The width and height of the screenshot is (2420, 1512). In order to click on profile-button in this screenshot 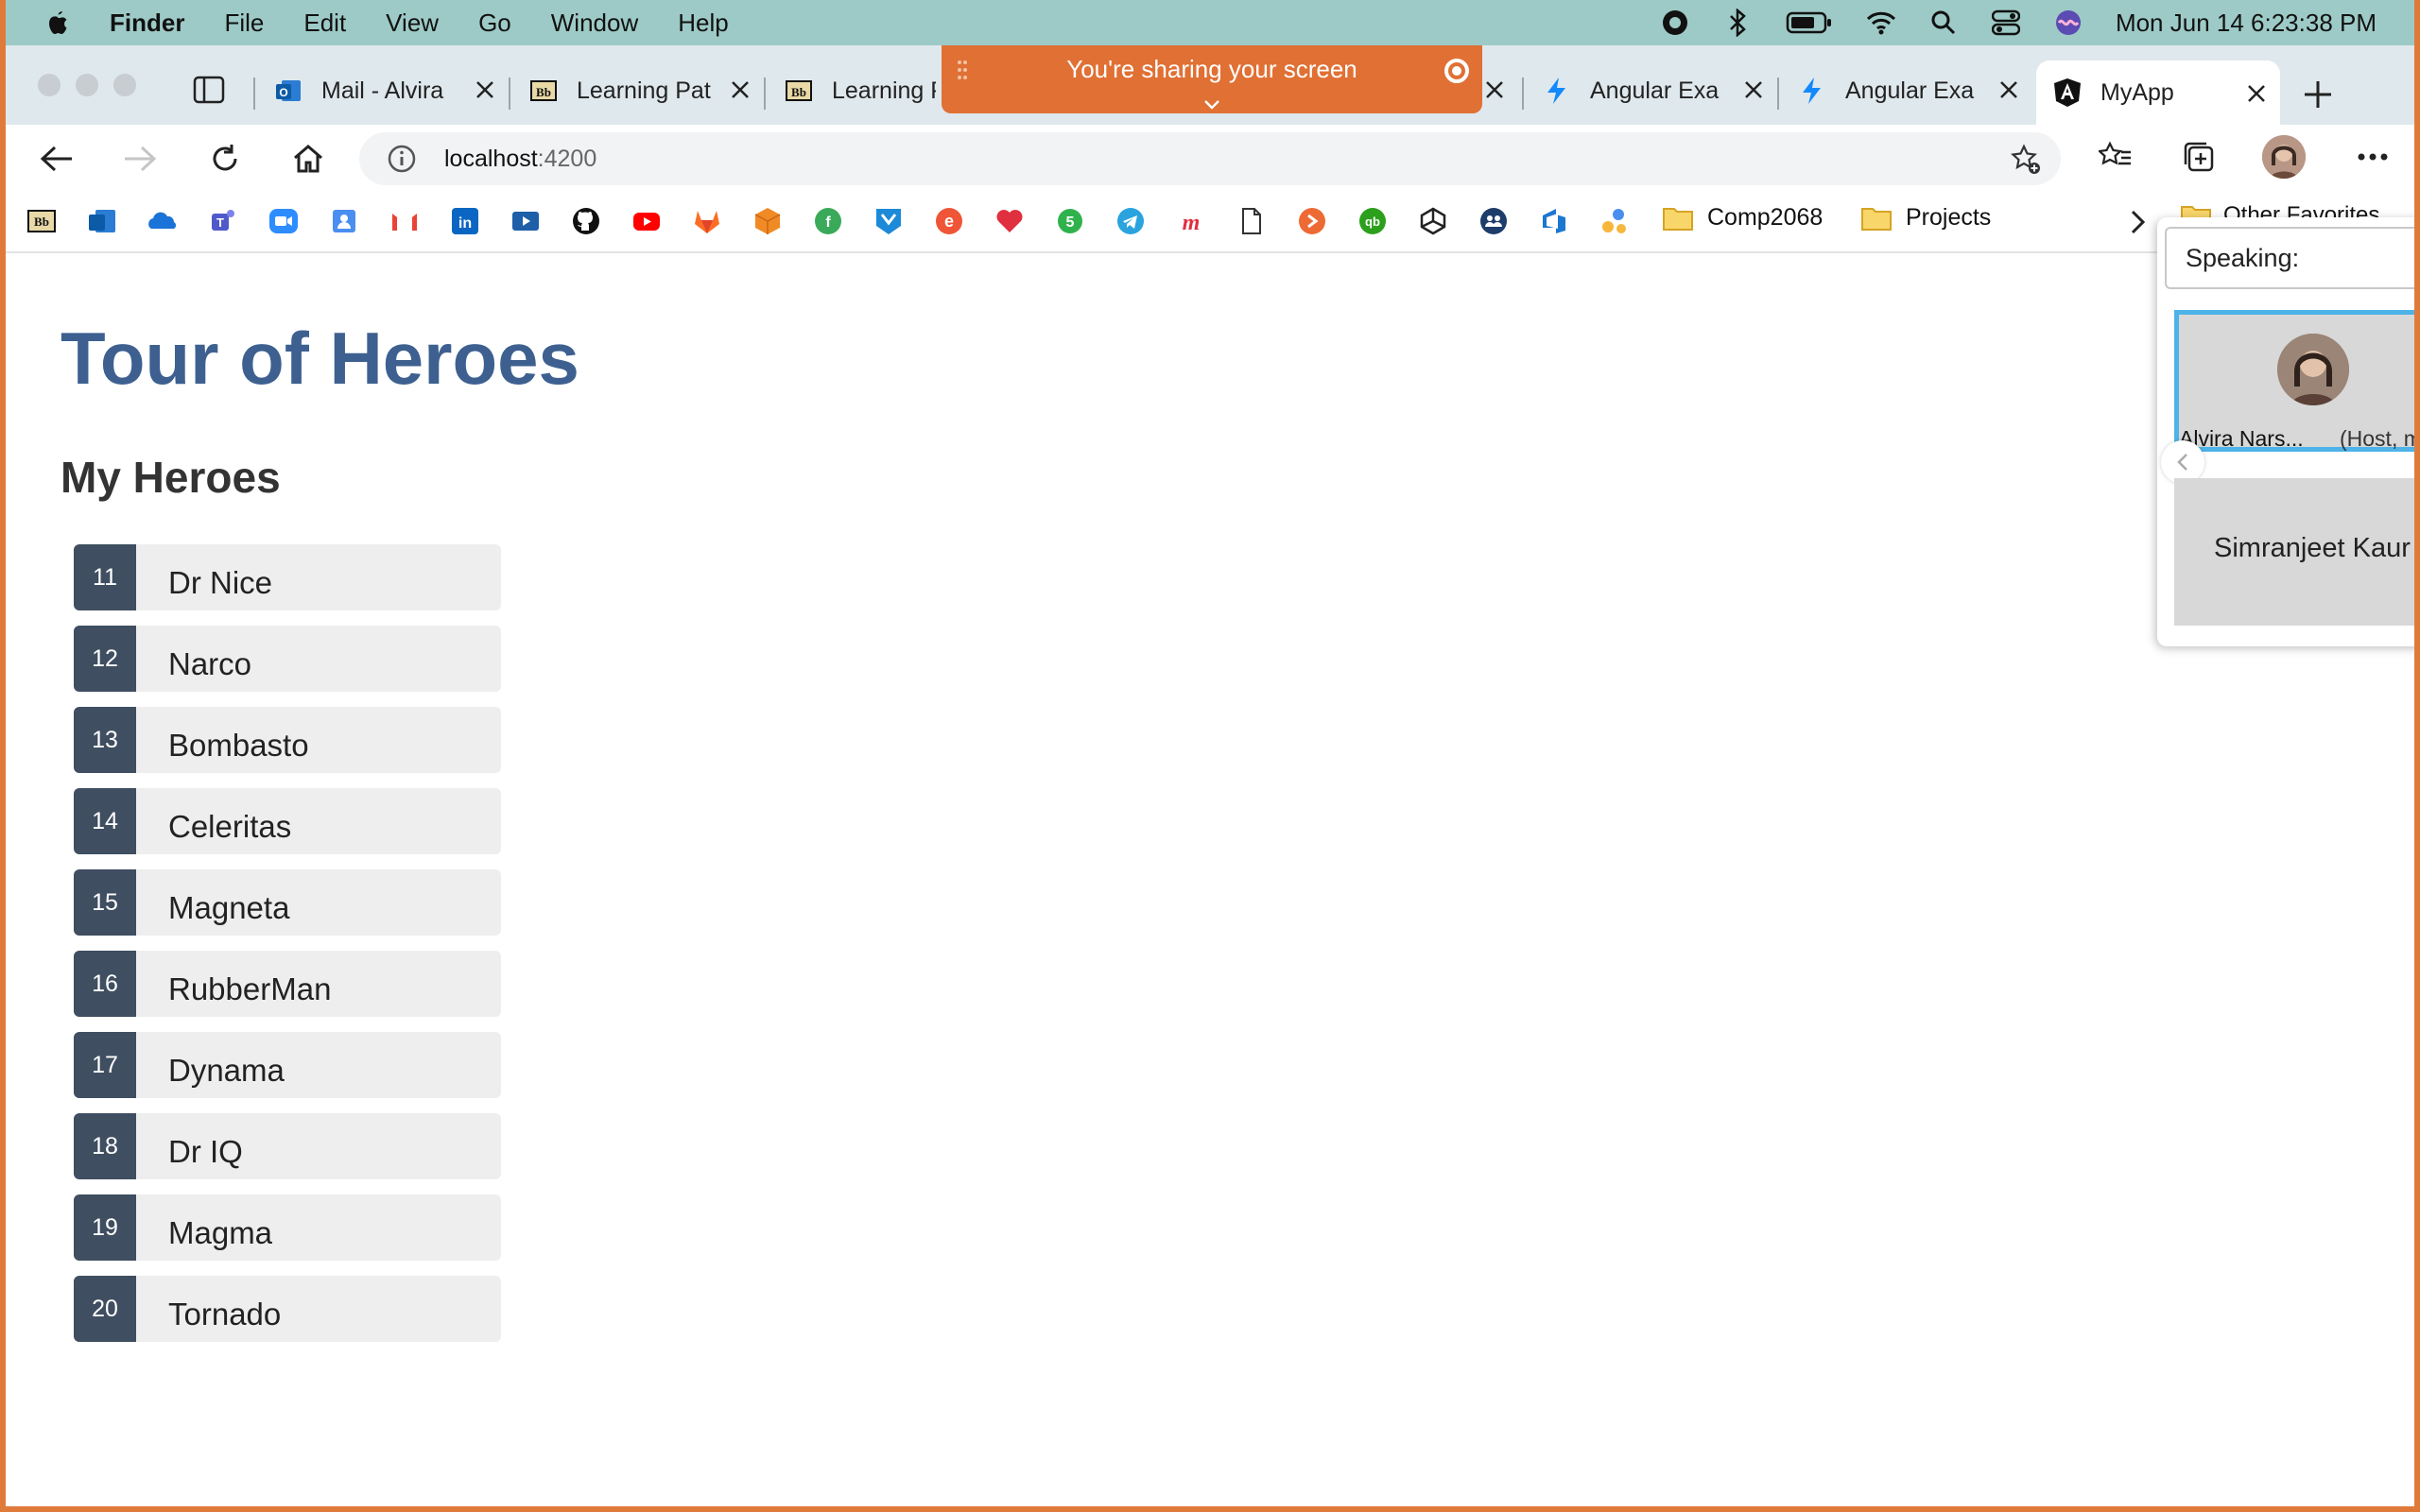, I will do `click(2283, 156)`.